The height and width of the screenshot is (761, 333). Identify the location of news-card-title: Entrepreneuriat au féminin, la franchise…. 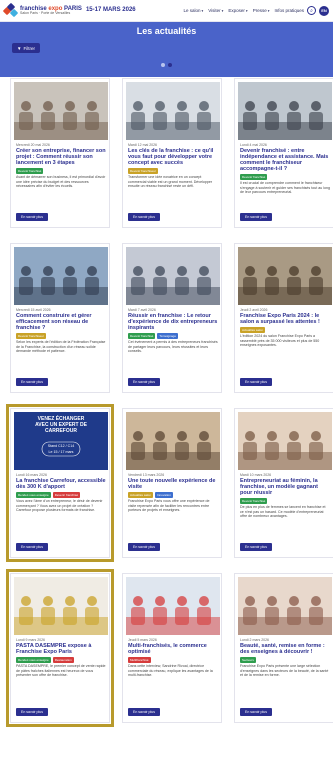
(285, 487).